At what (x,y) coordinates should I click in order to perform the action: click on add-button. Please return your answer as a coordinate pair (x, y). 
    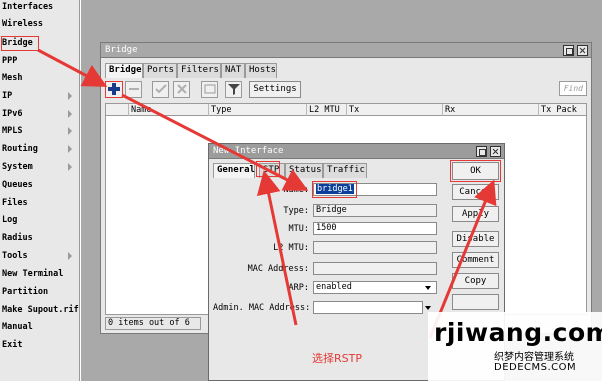
    Looking at the image, I should click on (114, 89).